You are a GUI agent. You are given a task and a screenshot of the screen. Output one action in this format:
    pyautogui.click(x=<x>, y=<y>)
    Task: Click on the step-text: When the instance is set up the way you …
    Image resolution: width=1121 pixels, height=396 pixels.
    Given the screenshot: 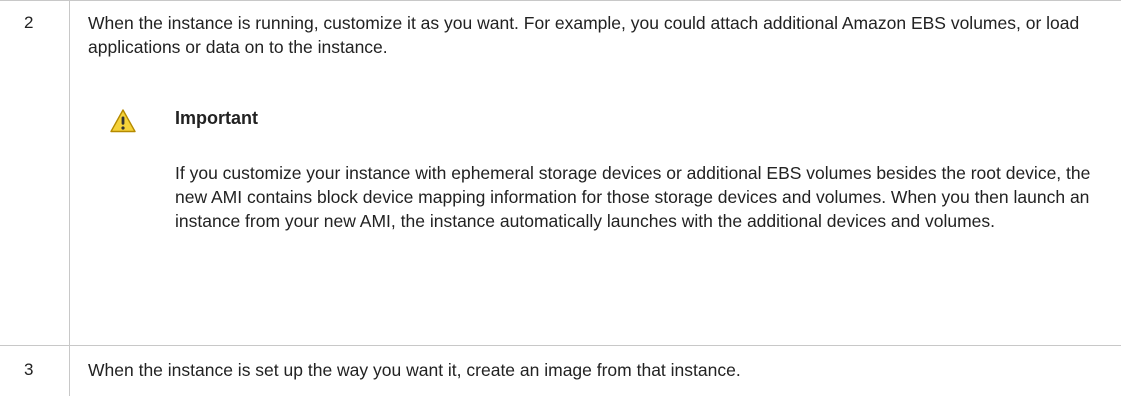 What is the action you would take?
    pyautogui.click(x=414, y=370)
    